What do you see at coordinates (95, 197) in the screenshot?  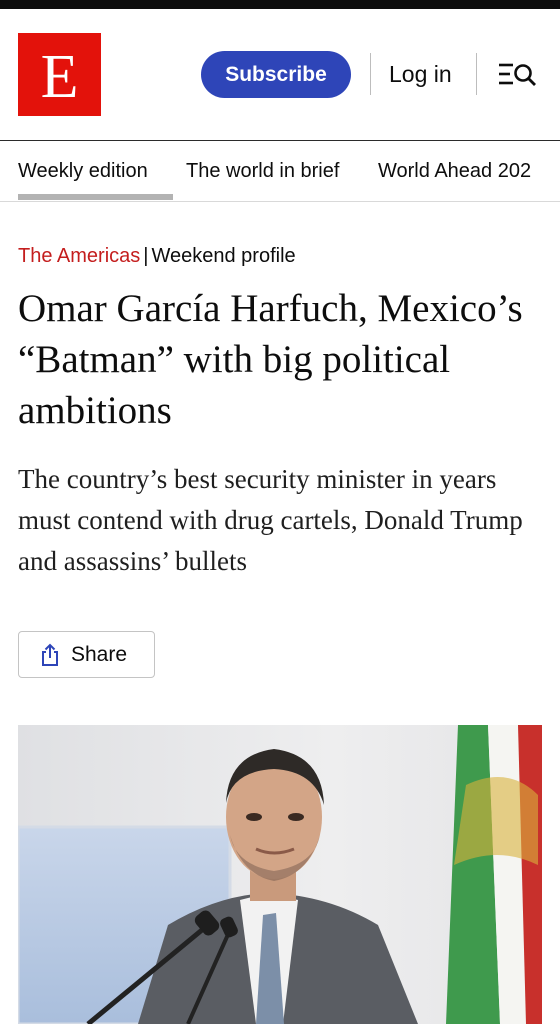 I see `nav-active-indicator` at bounding box center [95, 197].